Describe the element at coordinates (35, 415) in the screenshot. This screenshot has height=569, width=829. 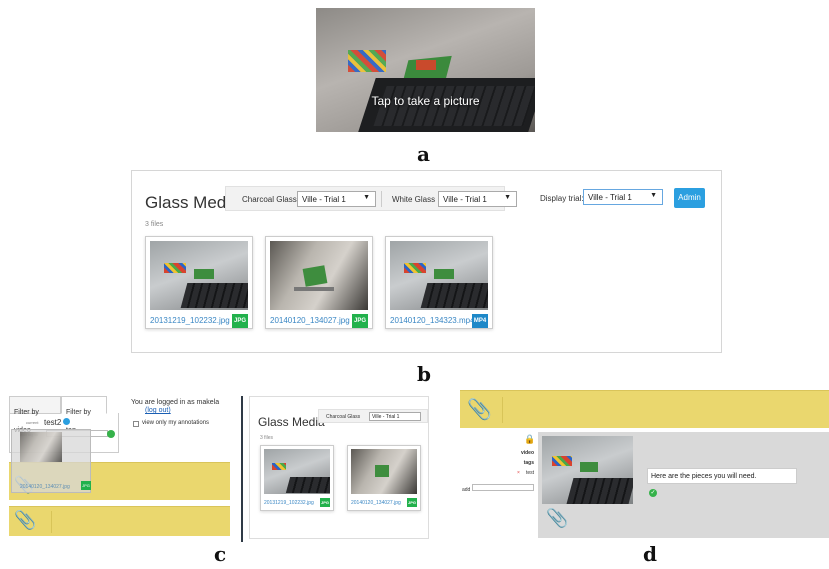
I see `tab-filter-by-video: Filter by video` at that location.